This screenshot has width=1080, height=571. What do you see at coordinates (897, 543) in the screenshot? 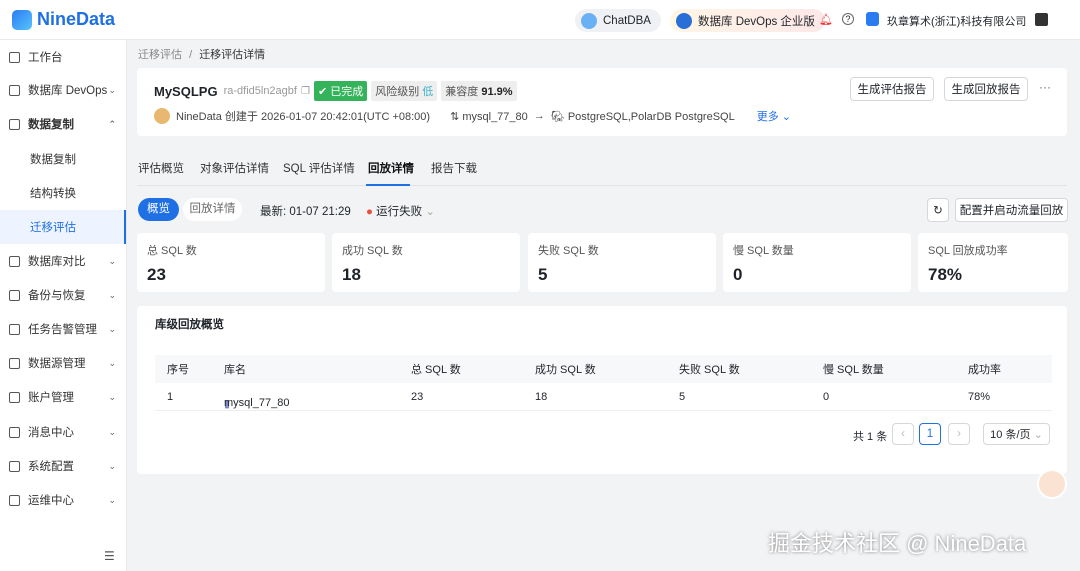
I see `watermark: 掘金技术社区 @ NineData` at bounding box center [897, 543].